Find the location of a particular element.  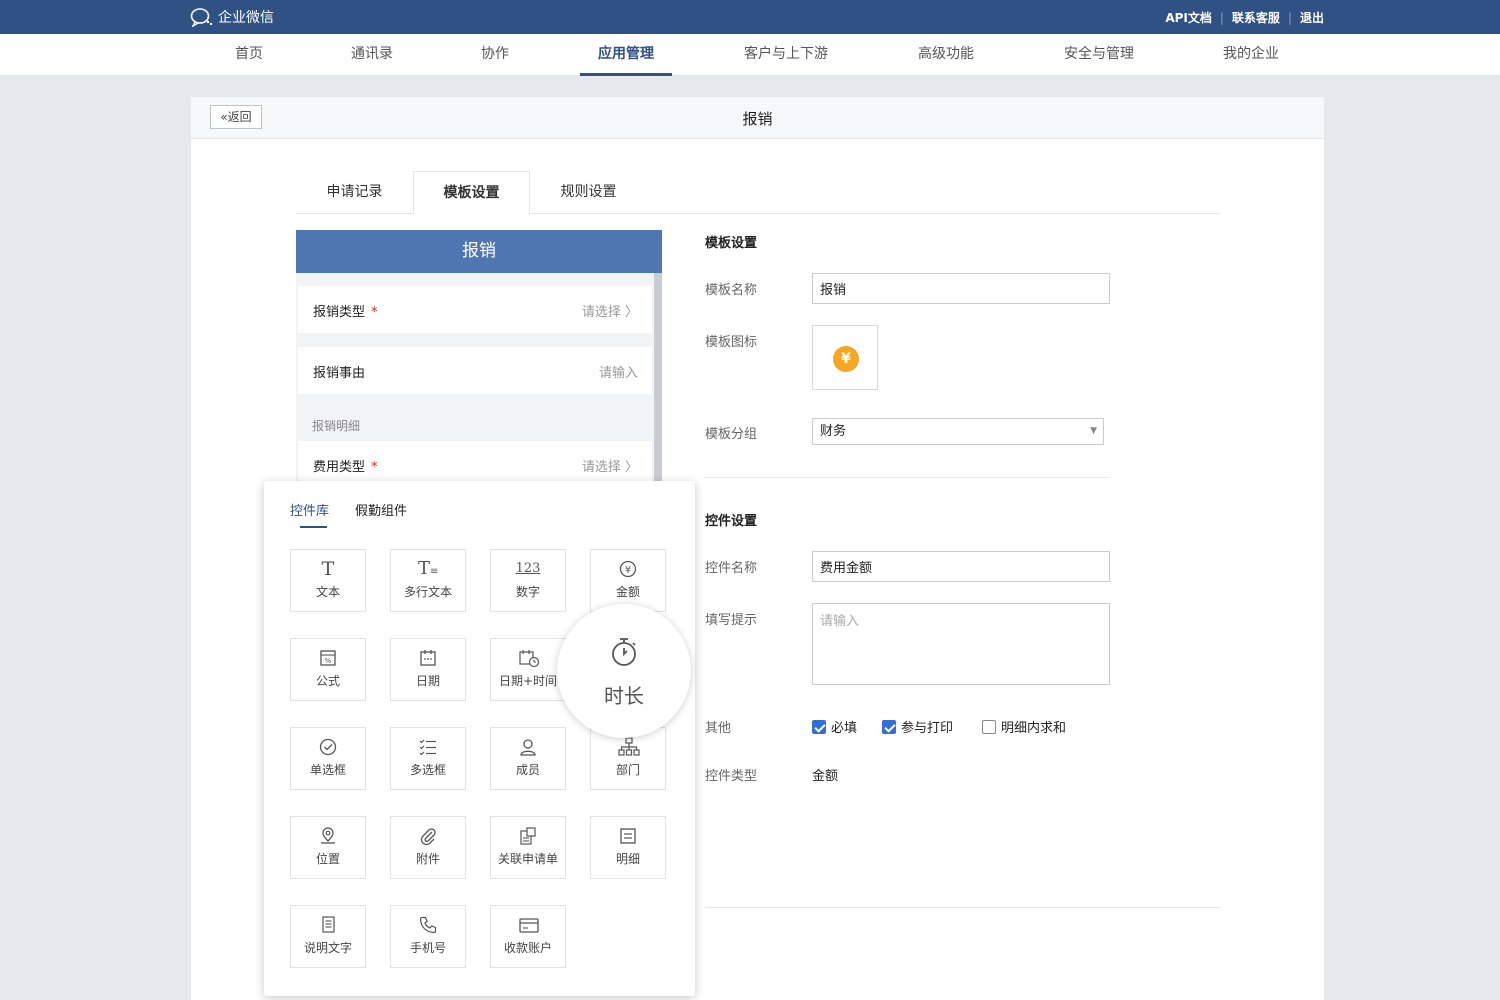

widget-attachment: 附件 is located at coordinates (428, 847).